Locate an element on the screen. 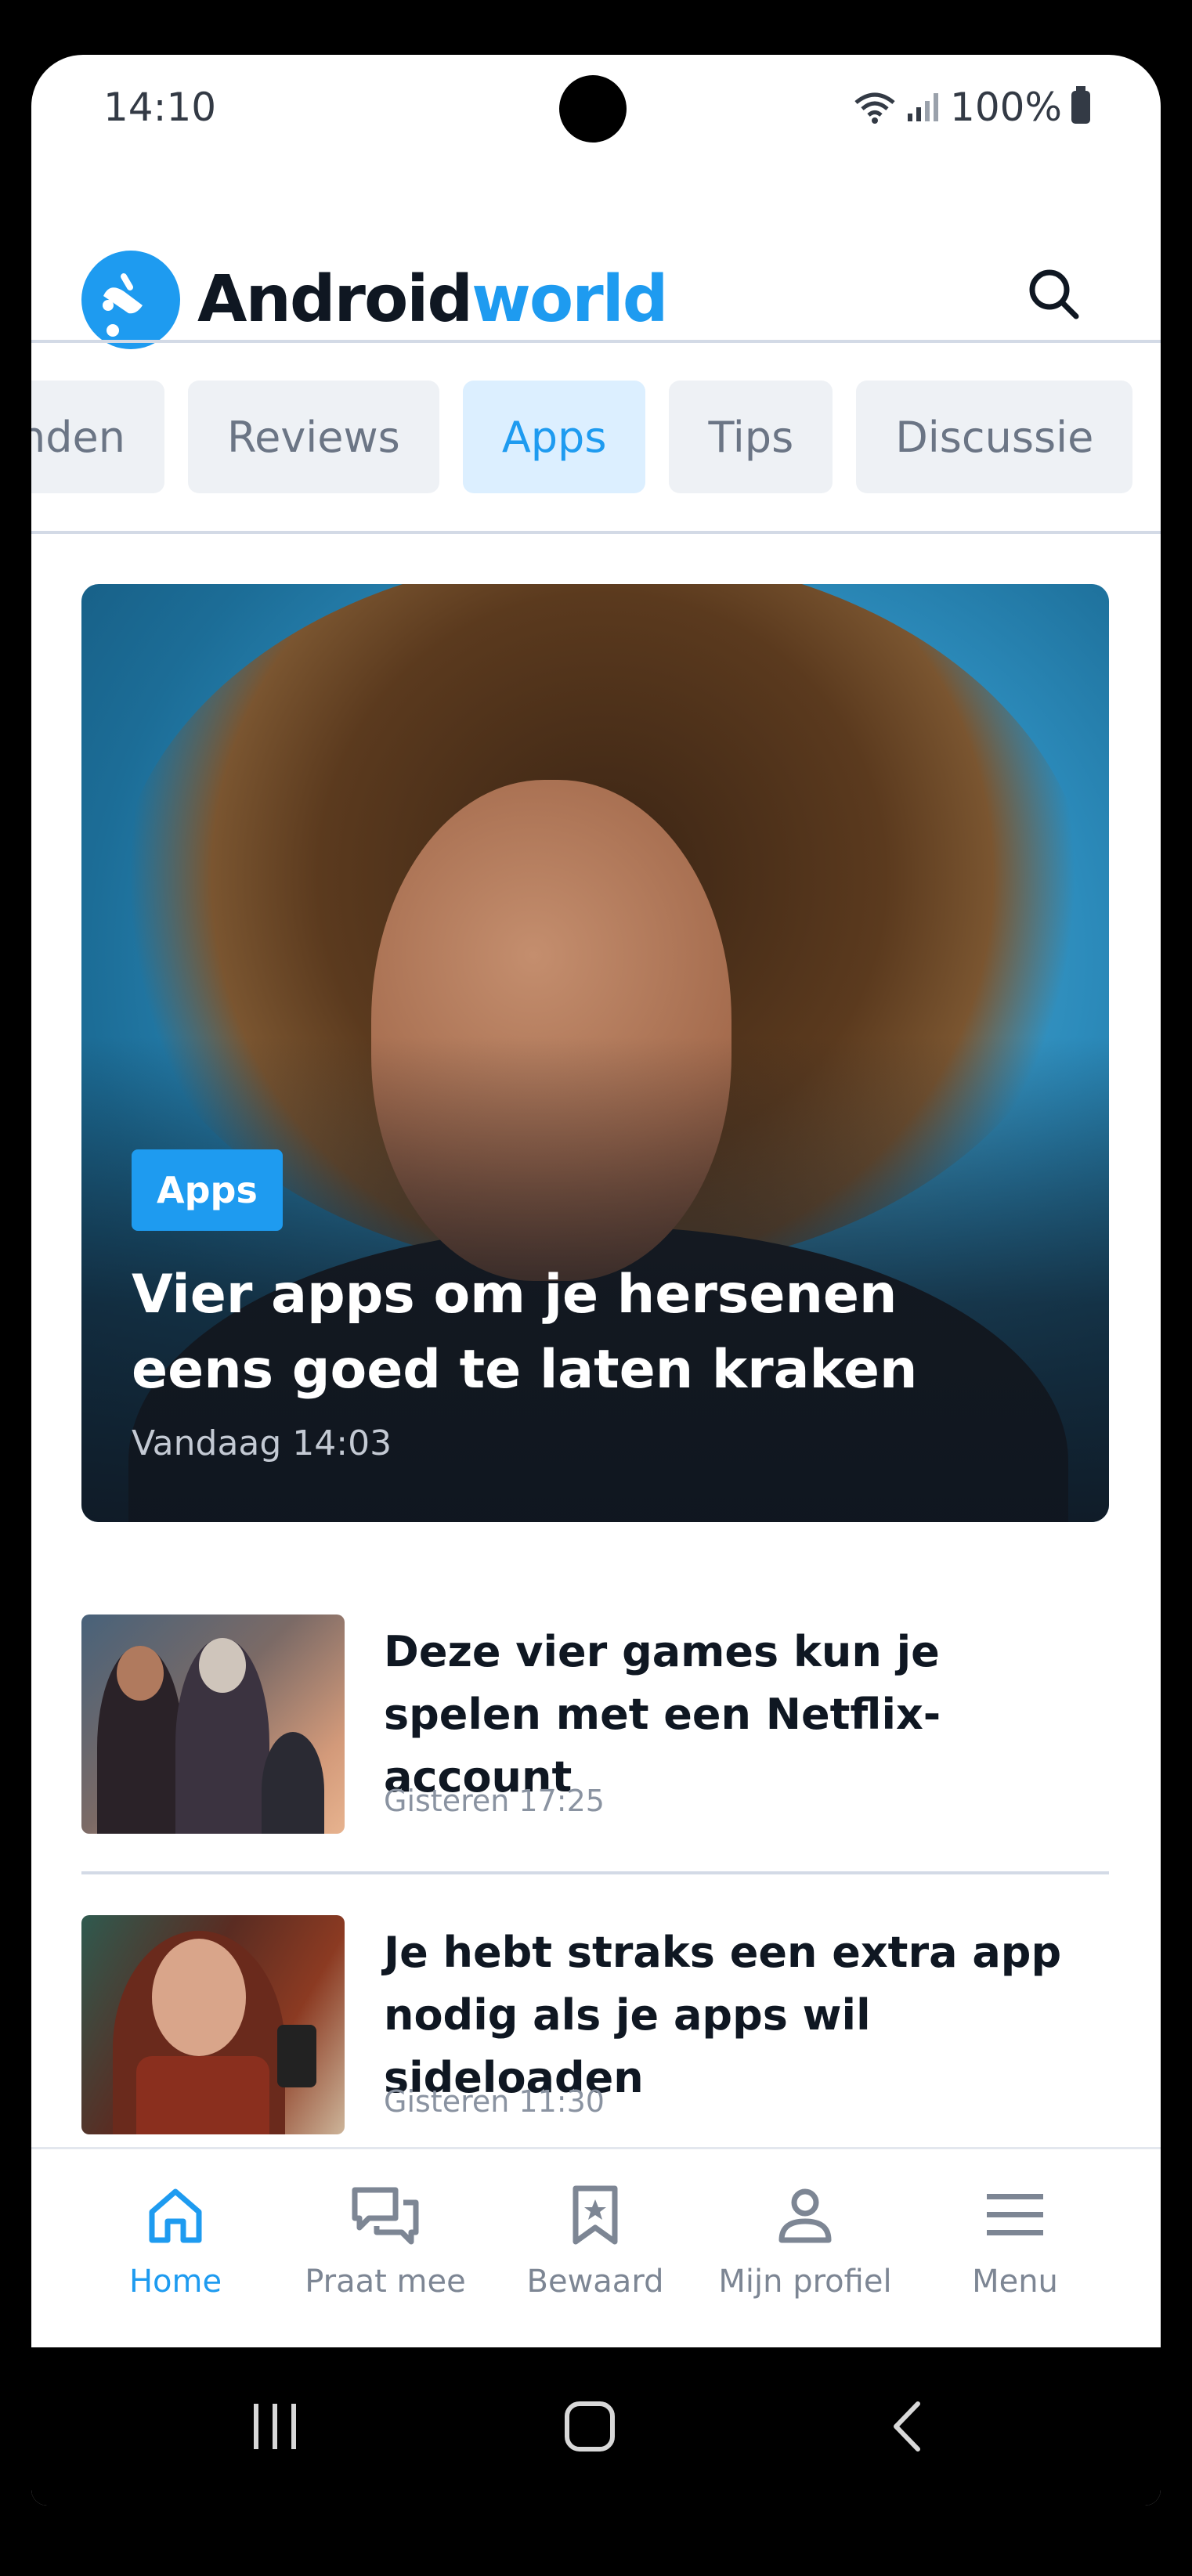 The height and width of the screenshot is (2576, 1192). search-button is located at coordinates (1054, 294).